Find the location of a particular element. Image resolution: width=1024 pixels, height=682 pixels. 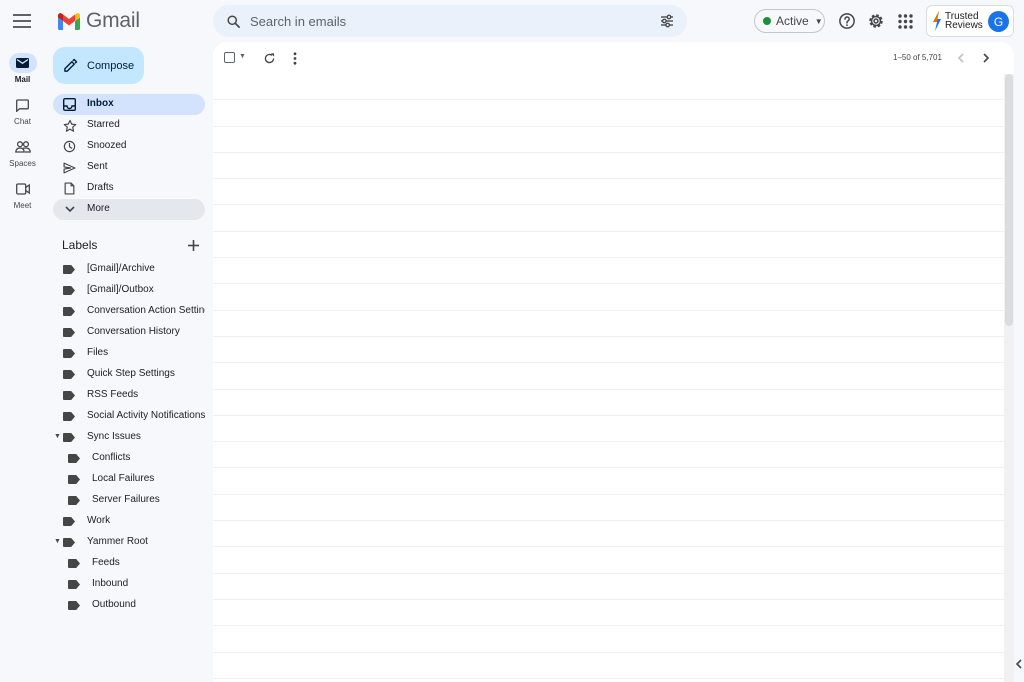

create-label-button is located at coordinates (193, 245).